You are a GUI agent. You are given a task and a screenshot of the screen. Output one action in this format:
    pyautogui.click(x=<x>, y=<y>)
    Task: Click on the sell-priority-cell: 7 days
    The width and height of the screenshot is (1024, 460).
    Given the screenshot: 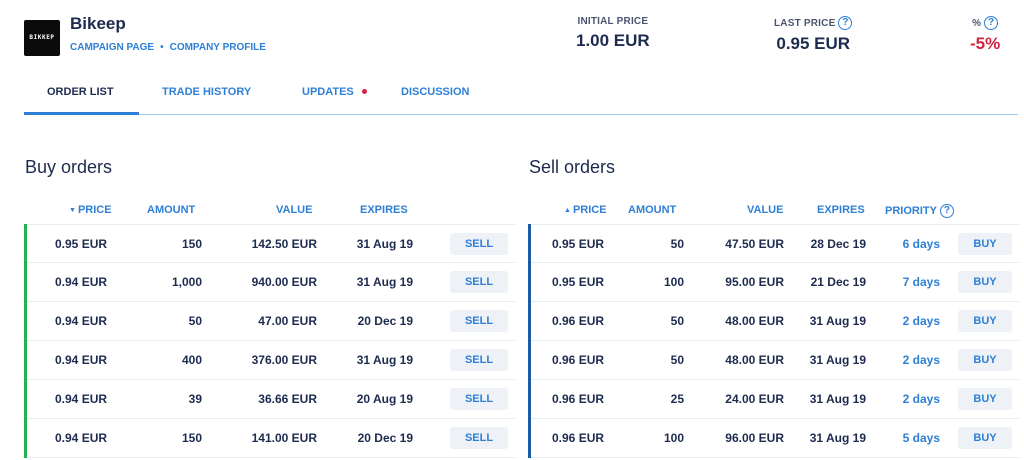 What is the action you would take?
    pyautogui.click(x=921, y=282)
    